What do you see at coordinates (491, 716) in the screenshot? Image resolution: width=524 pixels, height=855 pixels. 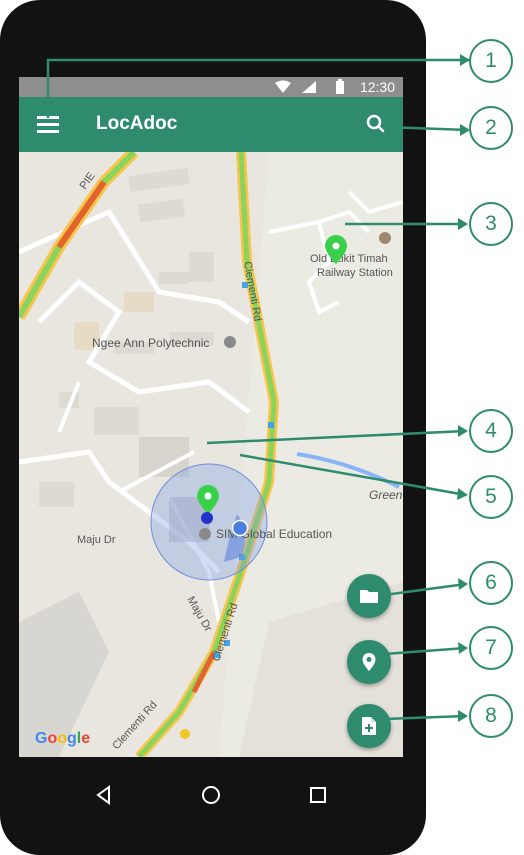 I see `callout-8: 8` at bounding box center [491, 716].